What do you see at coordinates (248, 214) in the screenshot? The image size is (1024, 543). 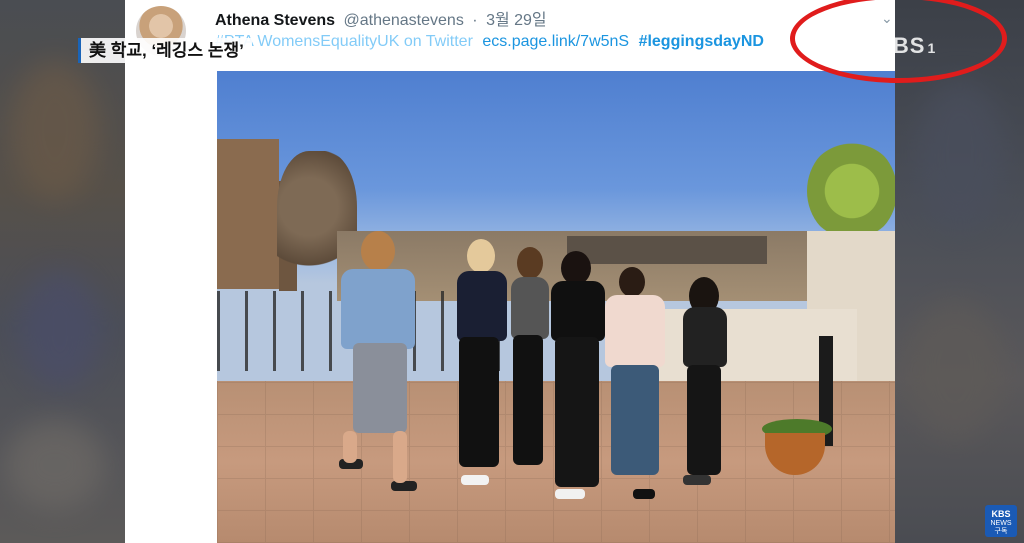 I see `brick-building` at bounding box center [248, 214].